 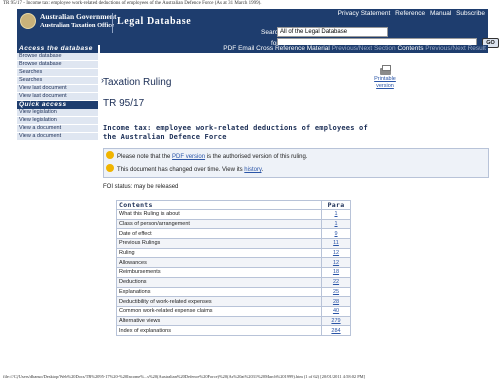 What do you see at coordinates (219, 301) in the screenshot?
I see `contents-item-label: Deductibility of work-related expenses` at bounding box center [219, 301].